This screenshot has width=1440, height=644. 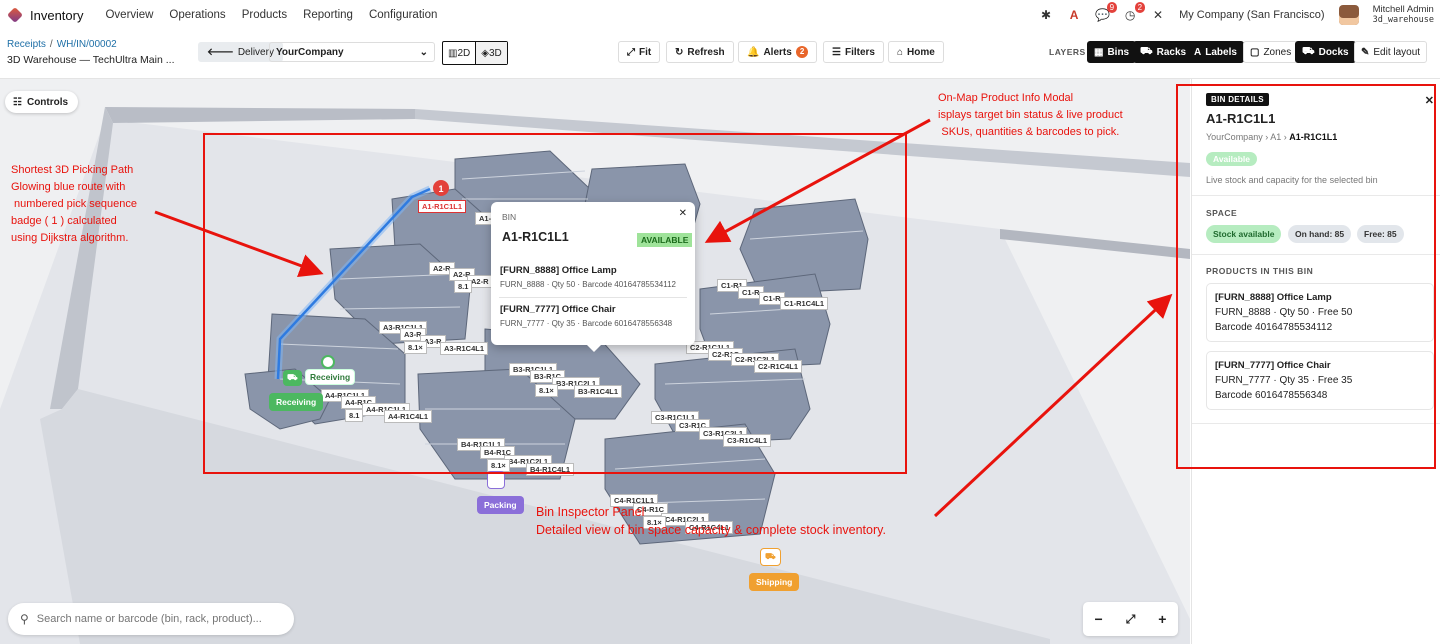 I want to click on alerts-button: 🔔 Alerts 2, so click(x=778, y=52).